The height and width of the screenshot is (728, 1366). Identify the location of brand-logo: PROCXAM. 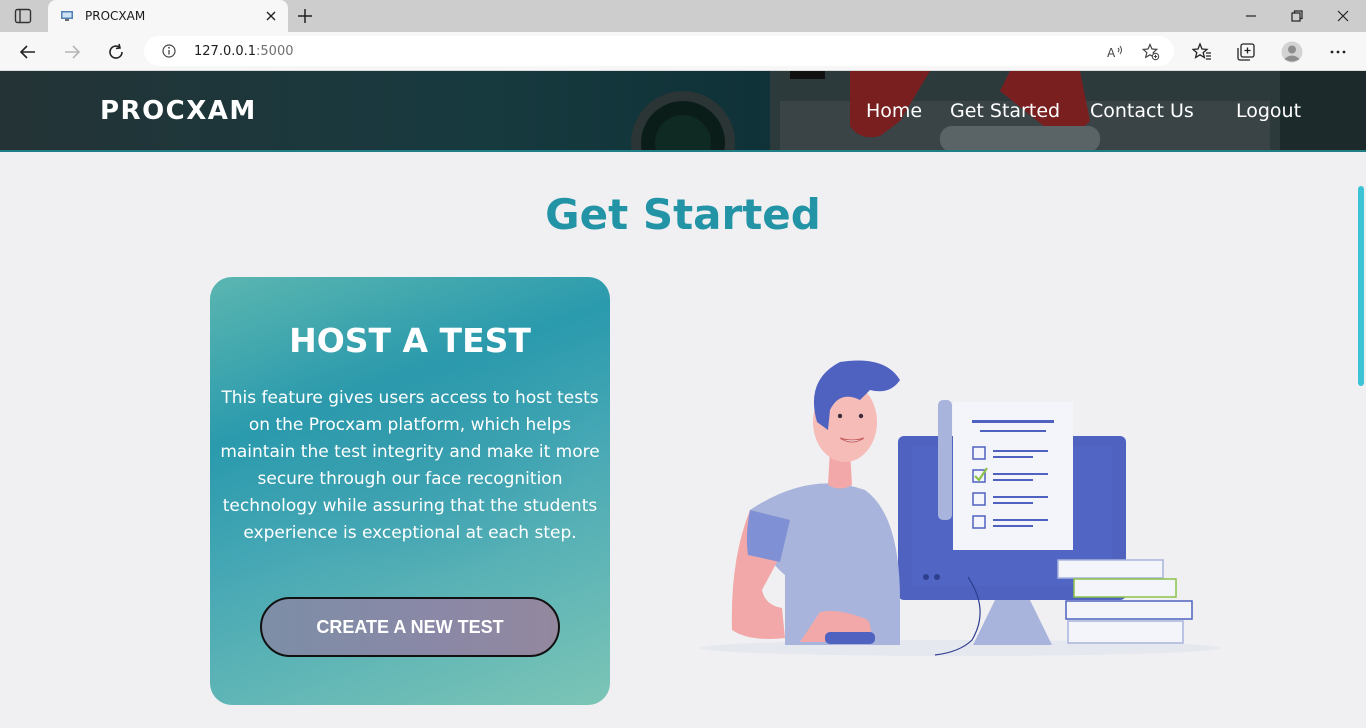
(178, 111).